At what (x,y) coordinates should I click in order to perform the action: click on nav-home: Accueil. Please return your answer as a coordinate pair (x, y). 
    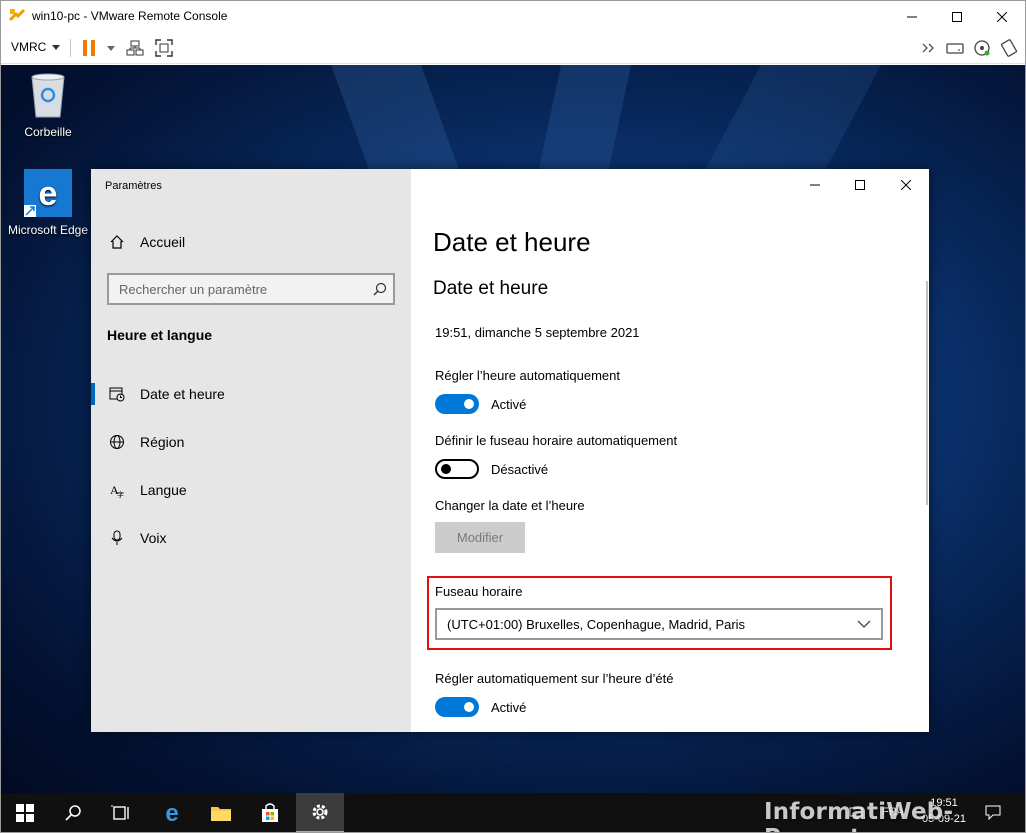
    Looking at the image, I should click on (251, 242).